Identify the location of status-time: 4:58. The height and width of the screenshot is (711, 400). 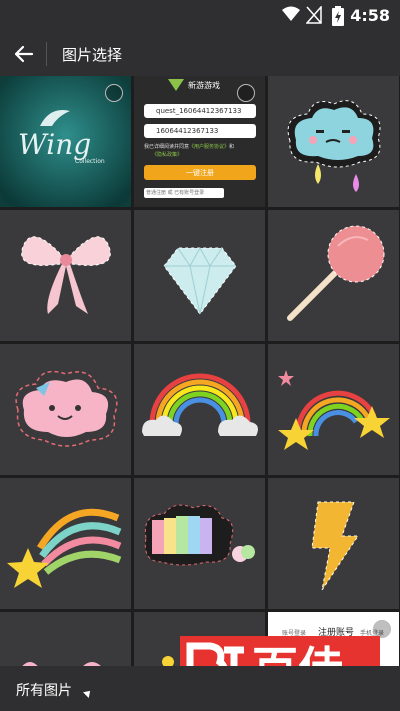
(370, 15).